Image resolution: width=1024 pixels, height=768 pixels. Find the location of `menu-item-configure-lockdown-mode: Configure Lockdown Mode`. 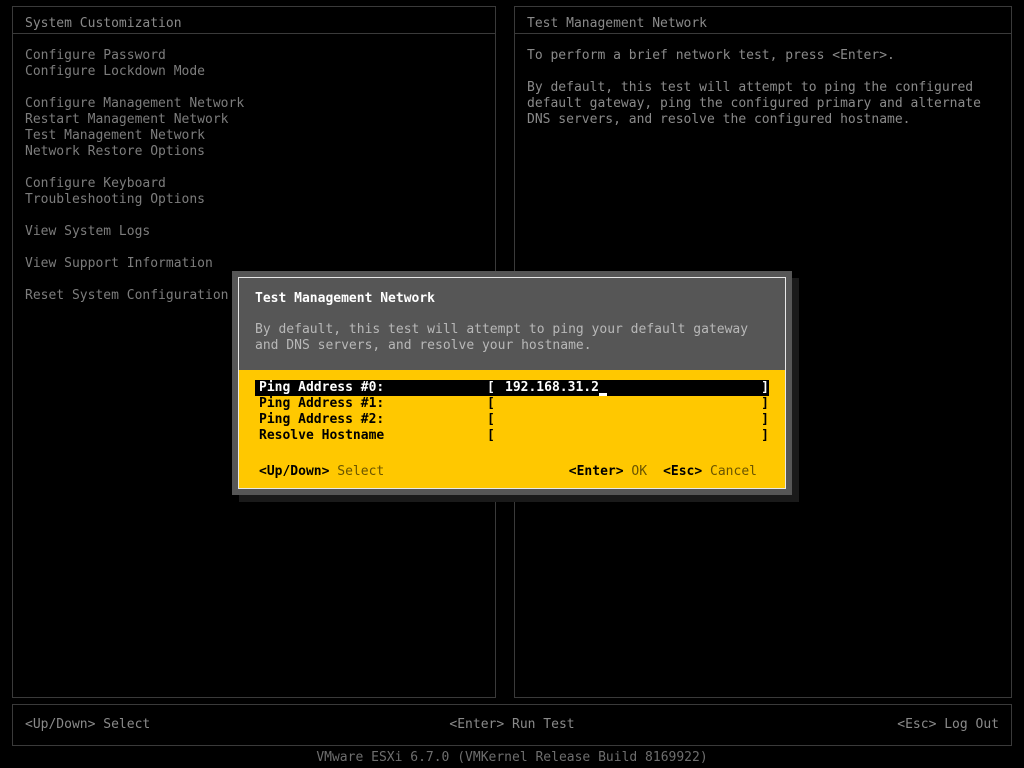

menu-item-configure-lockdown-mode: Configure Lockdown Mode is located at coordinates (260, 72).